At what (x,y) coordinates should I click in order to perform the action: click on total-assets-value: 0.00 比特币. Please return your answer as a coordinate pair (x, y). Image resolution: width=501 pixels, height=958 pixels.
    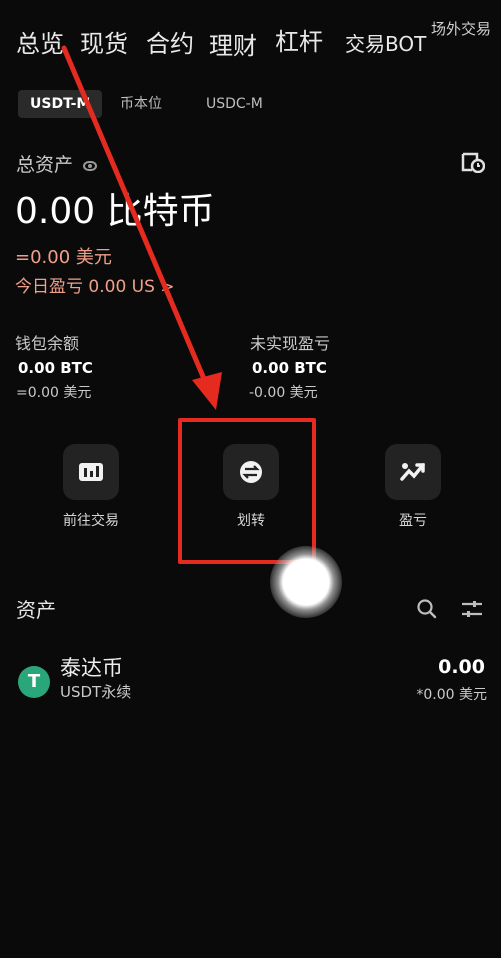
    Looking at the image, I should click on (115, 211).